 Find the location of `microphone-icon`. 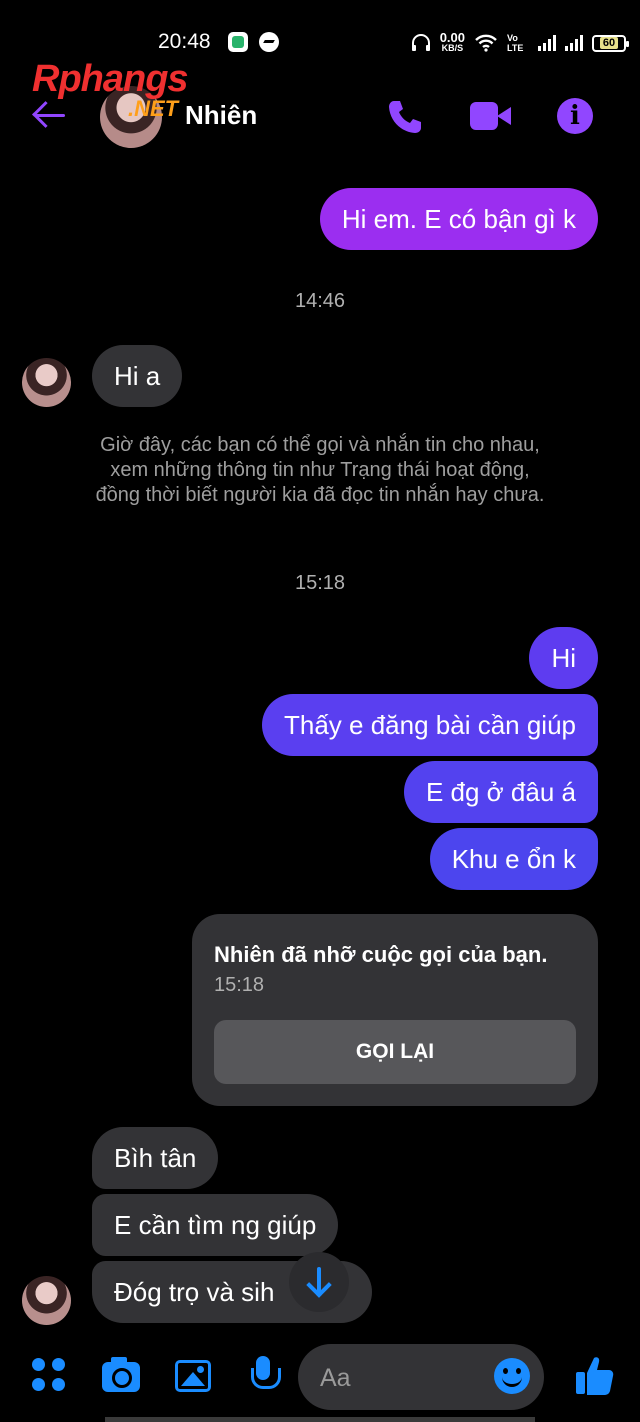

microphone-icon is located at coordinates (266, 1376).